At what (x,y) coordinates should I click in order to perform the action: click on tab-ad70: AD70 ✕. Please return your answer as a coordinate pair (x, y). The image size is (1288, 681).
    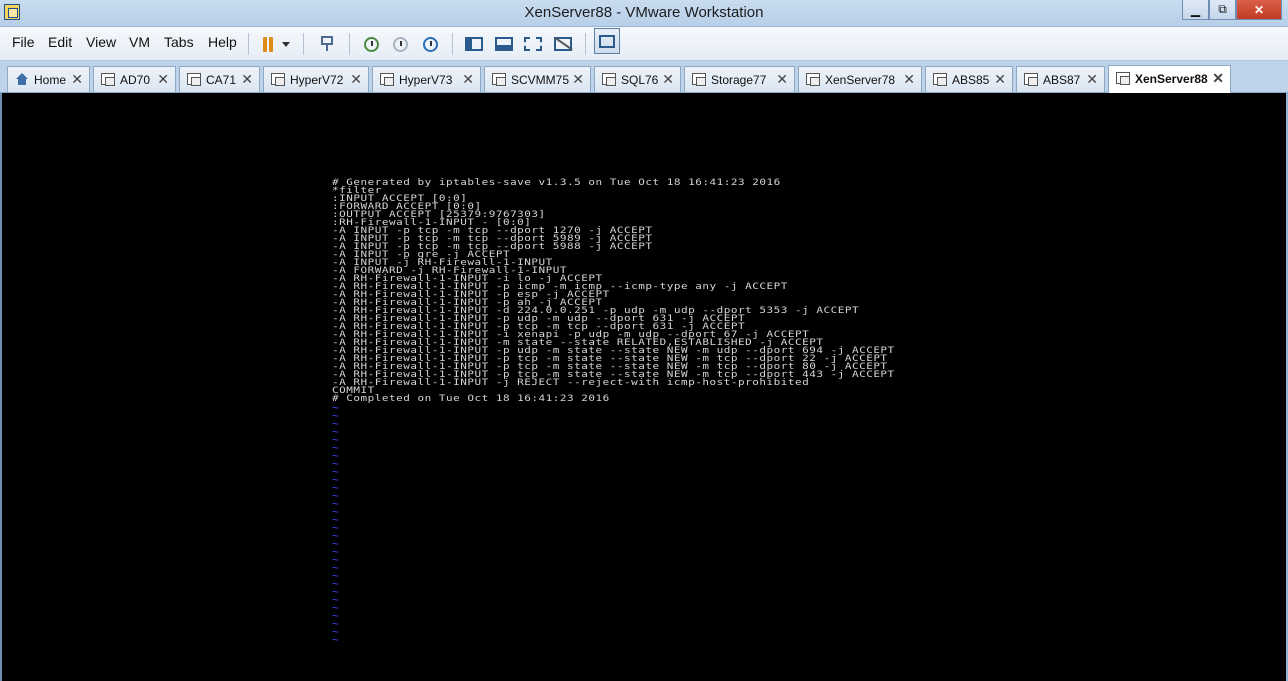
    Looking at the image, I should click on (134, 79).